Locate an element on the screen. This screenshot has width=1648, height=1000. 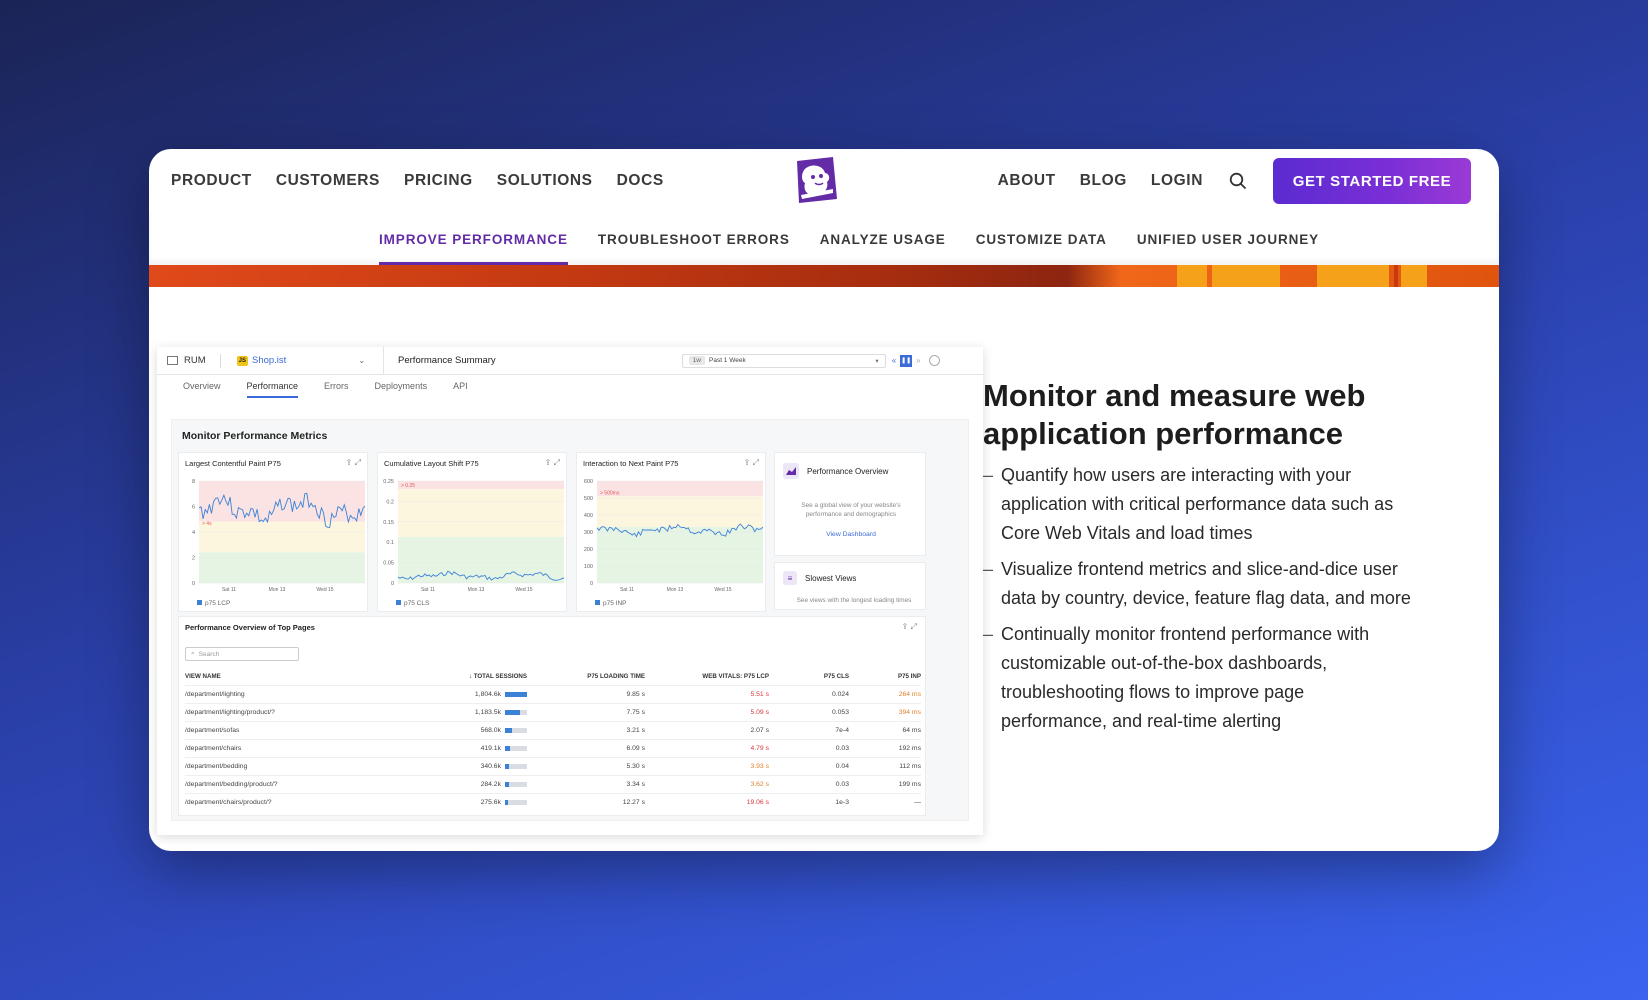
col-total-sessions: ↓ TOTAL SESSIONS is located at coordinates (466, 676).